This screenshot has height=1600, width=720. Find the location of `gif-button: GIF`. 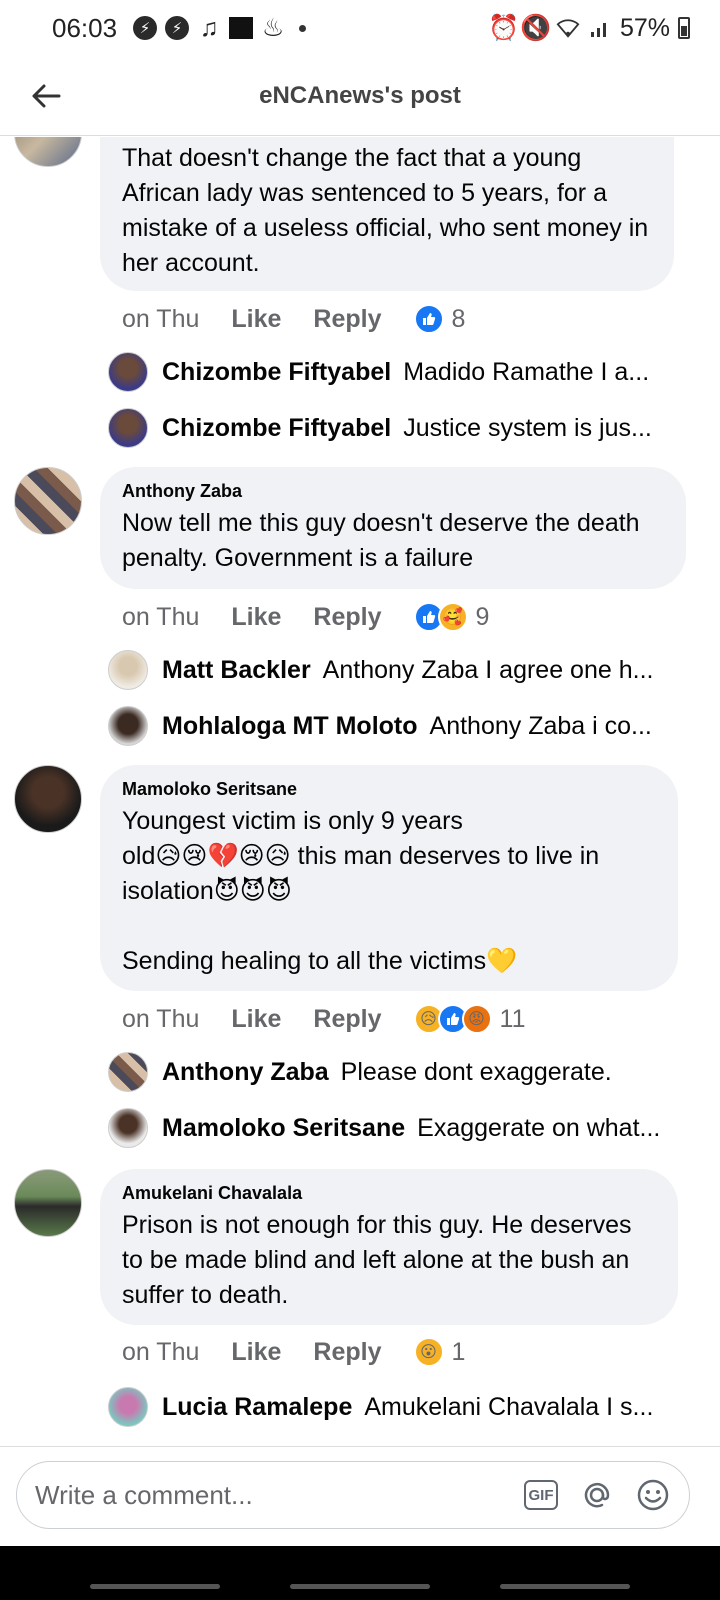

gif-button: GIF is located at coordinates (541, 1495).